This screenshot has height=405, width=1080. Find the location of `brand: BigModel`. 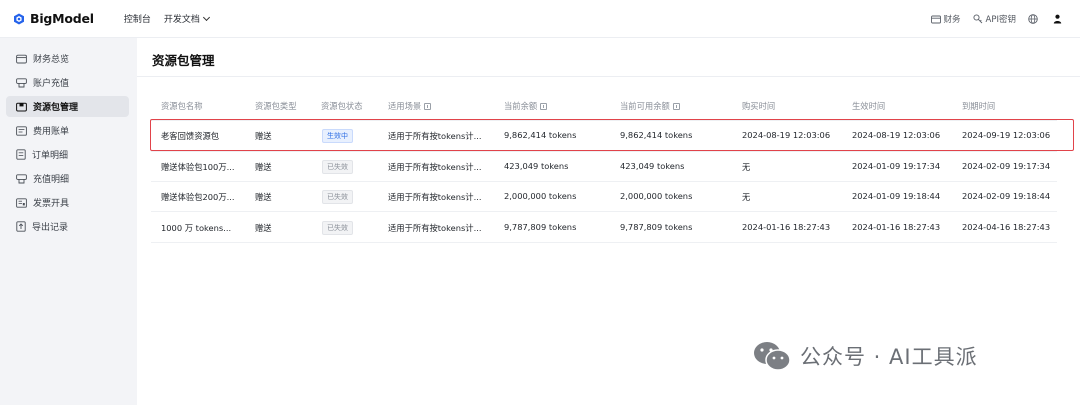

brand: BigModel is located at coordinates (53, 18).